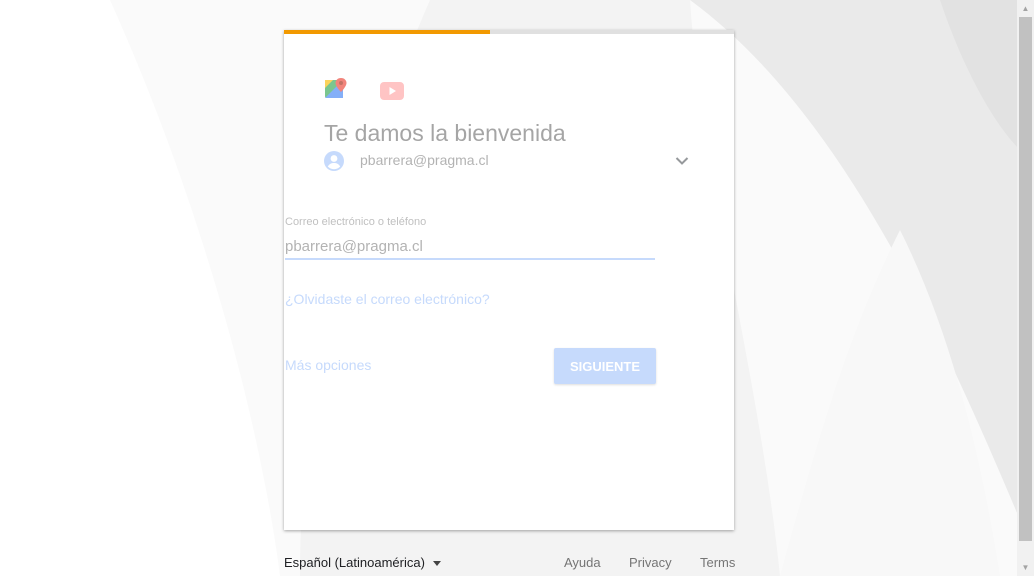 This screenshot has height=576, width=1034. Describe the element at coordinates (328, 365) in the screenshot. I see `more-options-link: Más opciones` at that location.